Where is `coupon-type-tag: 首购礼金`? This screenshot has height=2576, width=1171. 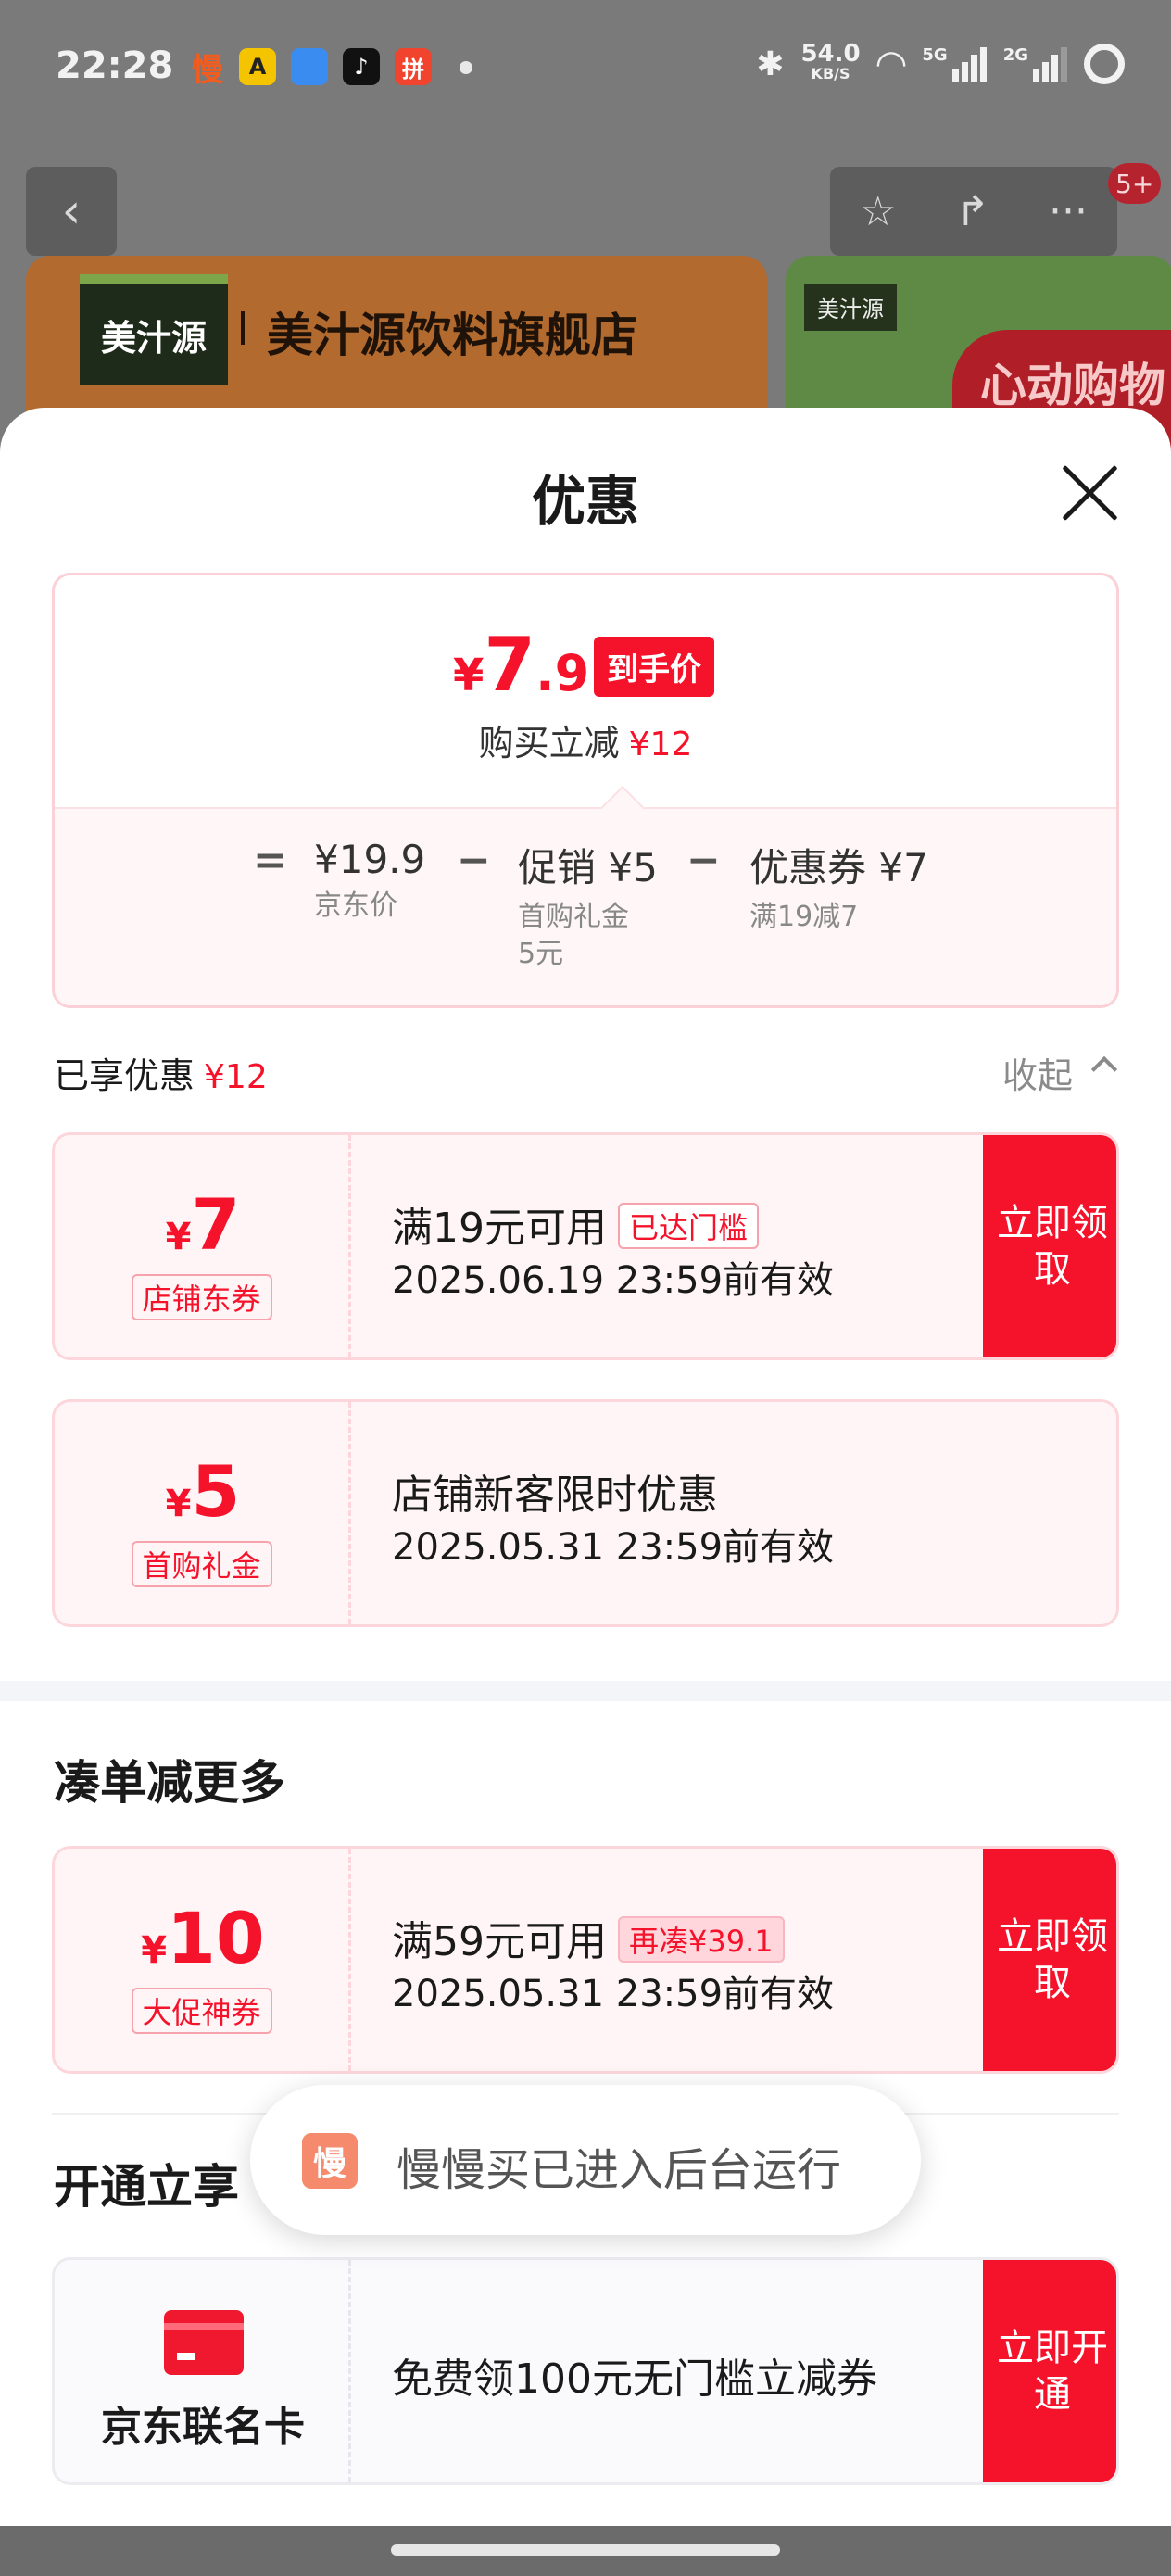 coupon-type-tag: 首购礼金 is located at coordinates (202, 1564).